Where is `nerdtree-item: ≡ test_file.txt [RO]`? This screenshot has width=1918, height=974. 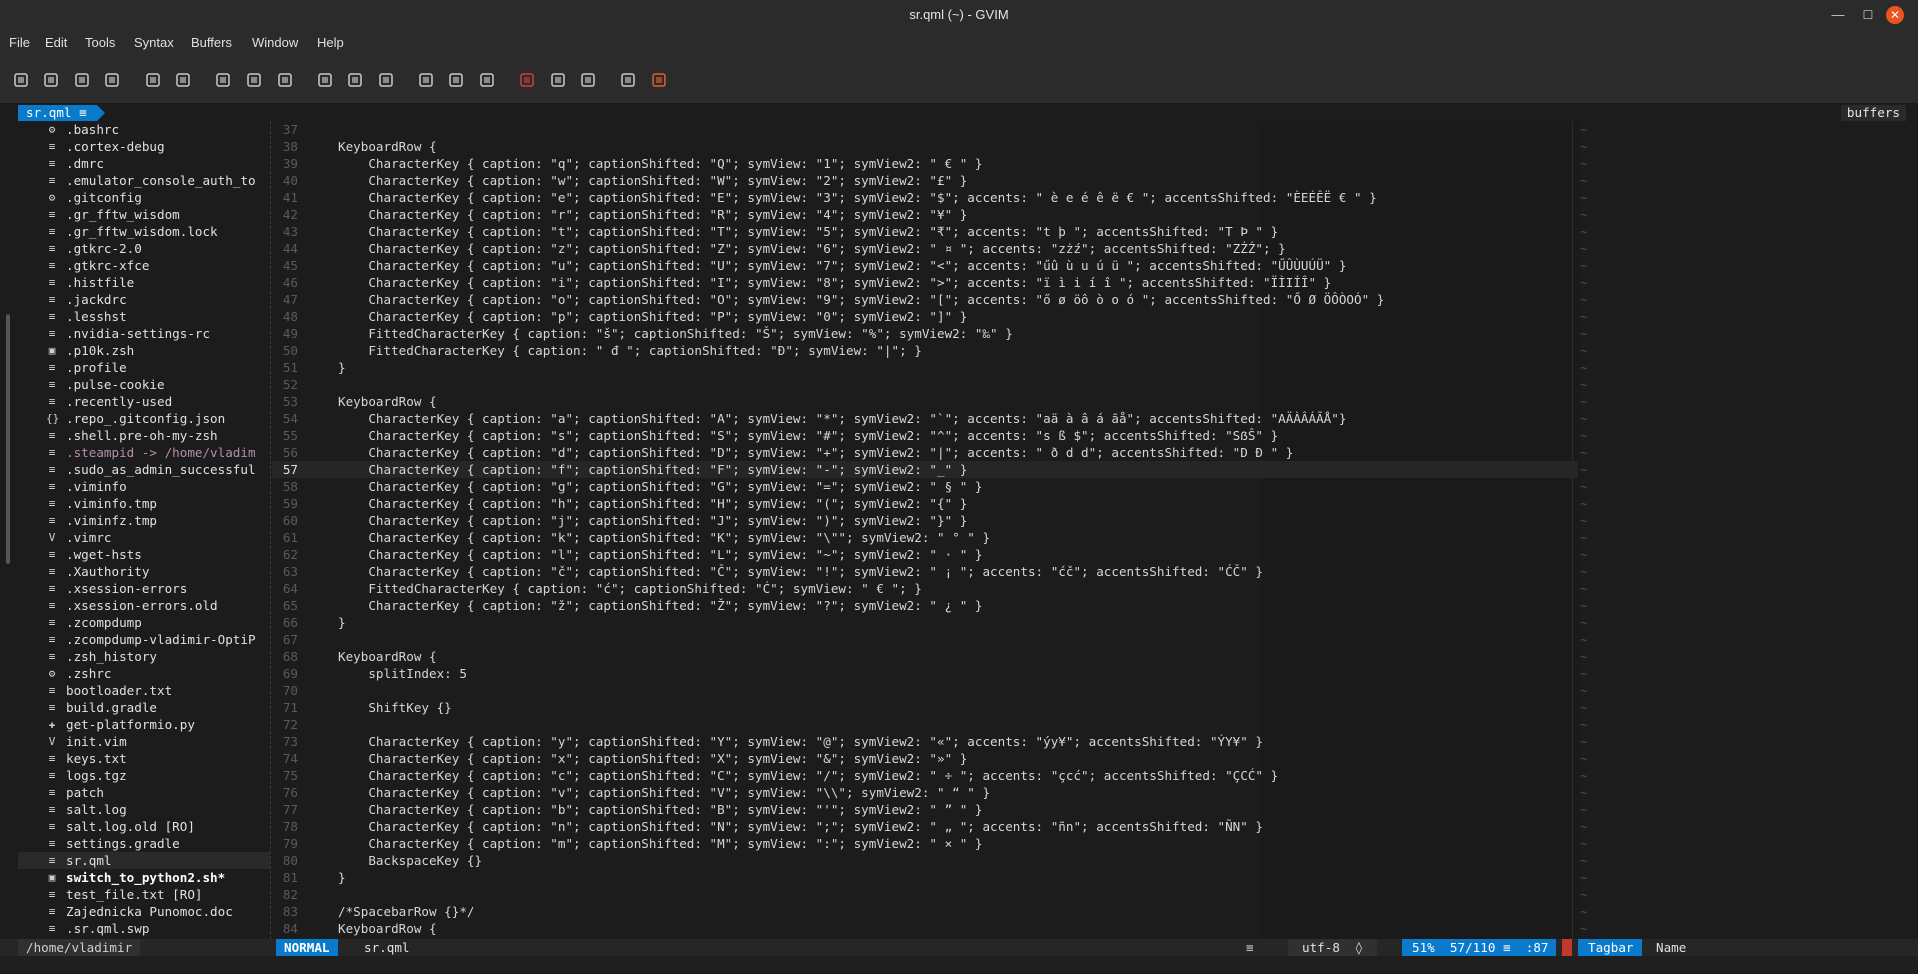
nerdtree-item: ≡ test_file.txt [RO] is located at coordinates (144, 894).